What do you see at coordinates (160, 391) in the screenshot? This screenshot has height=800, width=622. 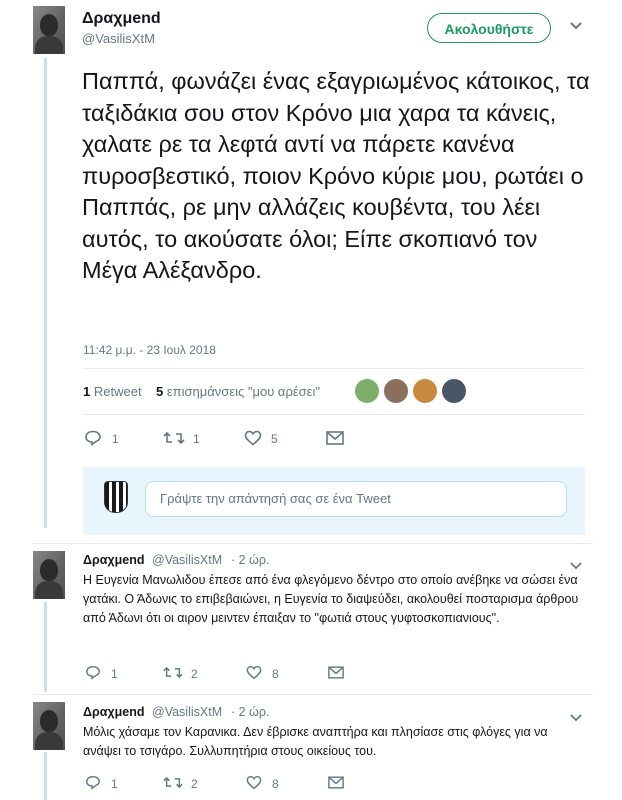 I see `likes-count: 5` at bounding box center [160, 391].